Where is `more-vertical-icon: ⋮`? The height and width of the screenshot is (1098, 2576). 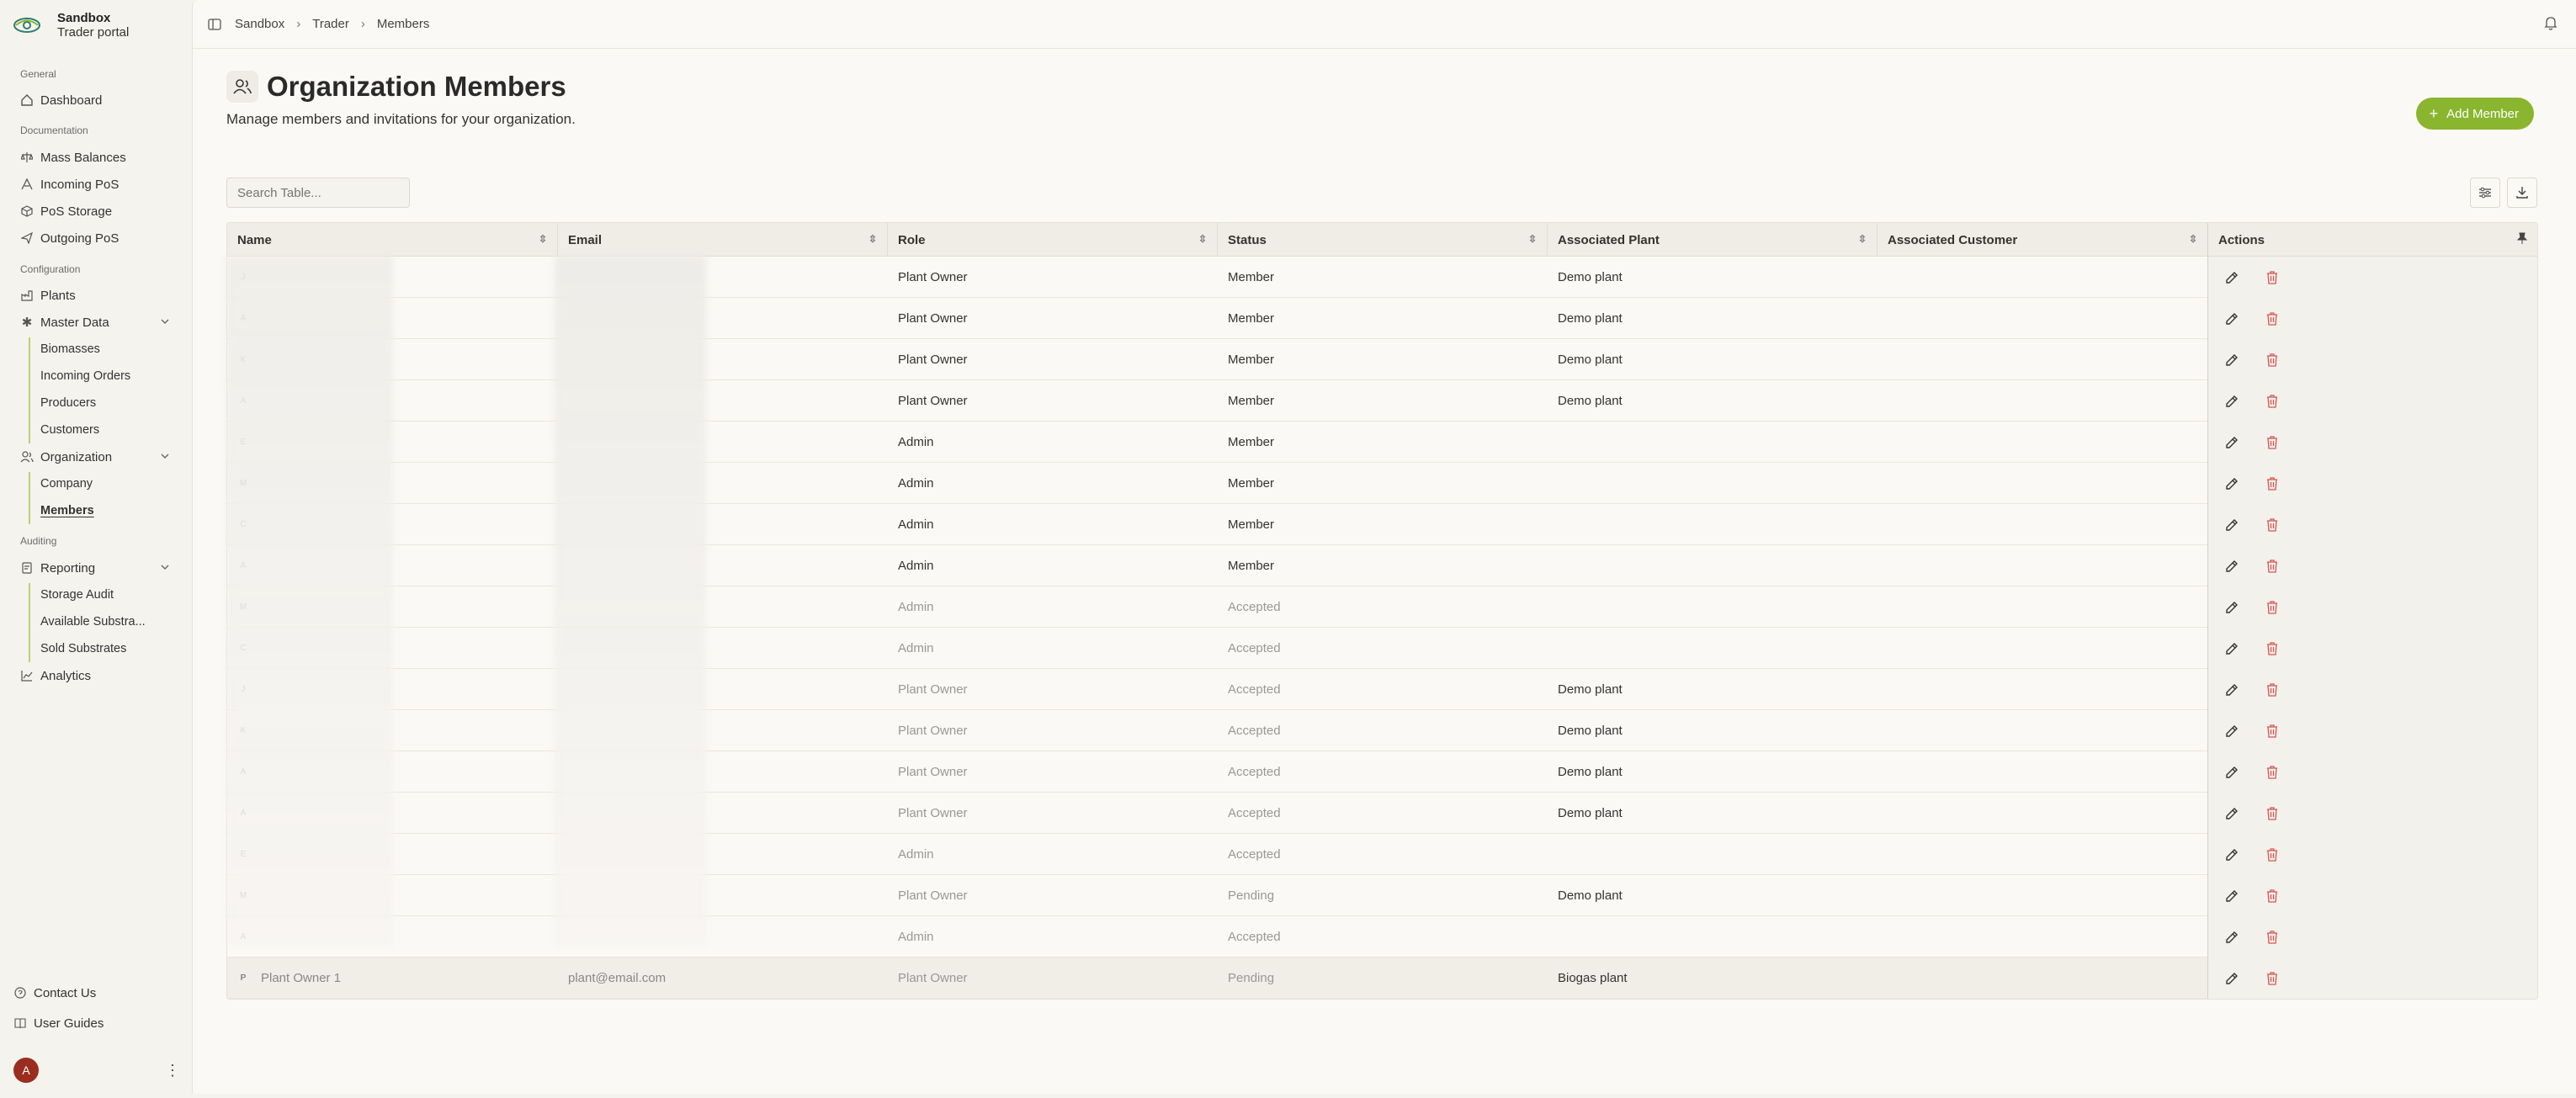 more-vertical-icon: ⋮ is located at coordinates (172, 1071).